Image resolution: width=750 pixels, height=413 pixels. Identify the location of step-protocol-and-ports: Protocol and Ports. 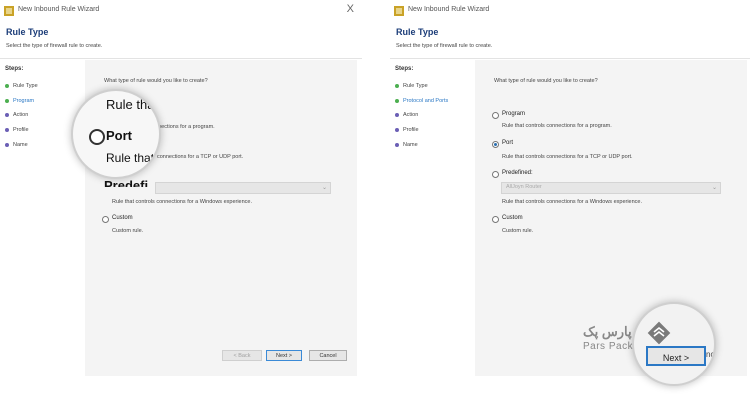
(421, 101).